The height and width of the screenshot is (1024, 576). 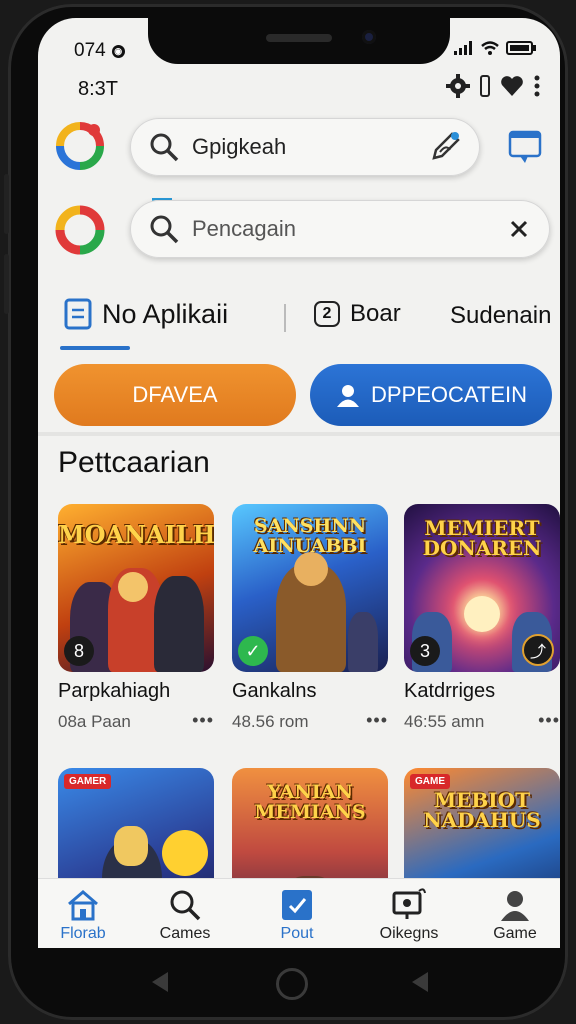 I want to click on speaker, so click(x=299, y=38).